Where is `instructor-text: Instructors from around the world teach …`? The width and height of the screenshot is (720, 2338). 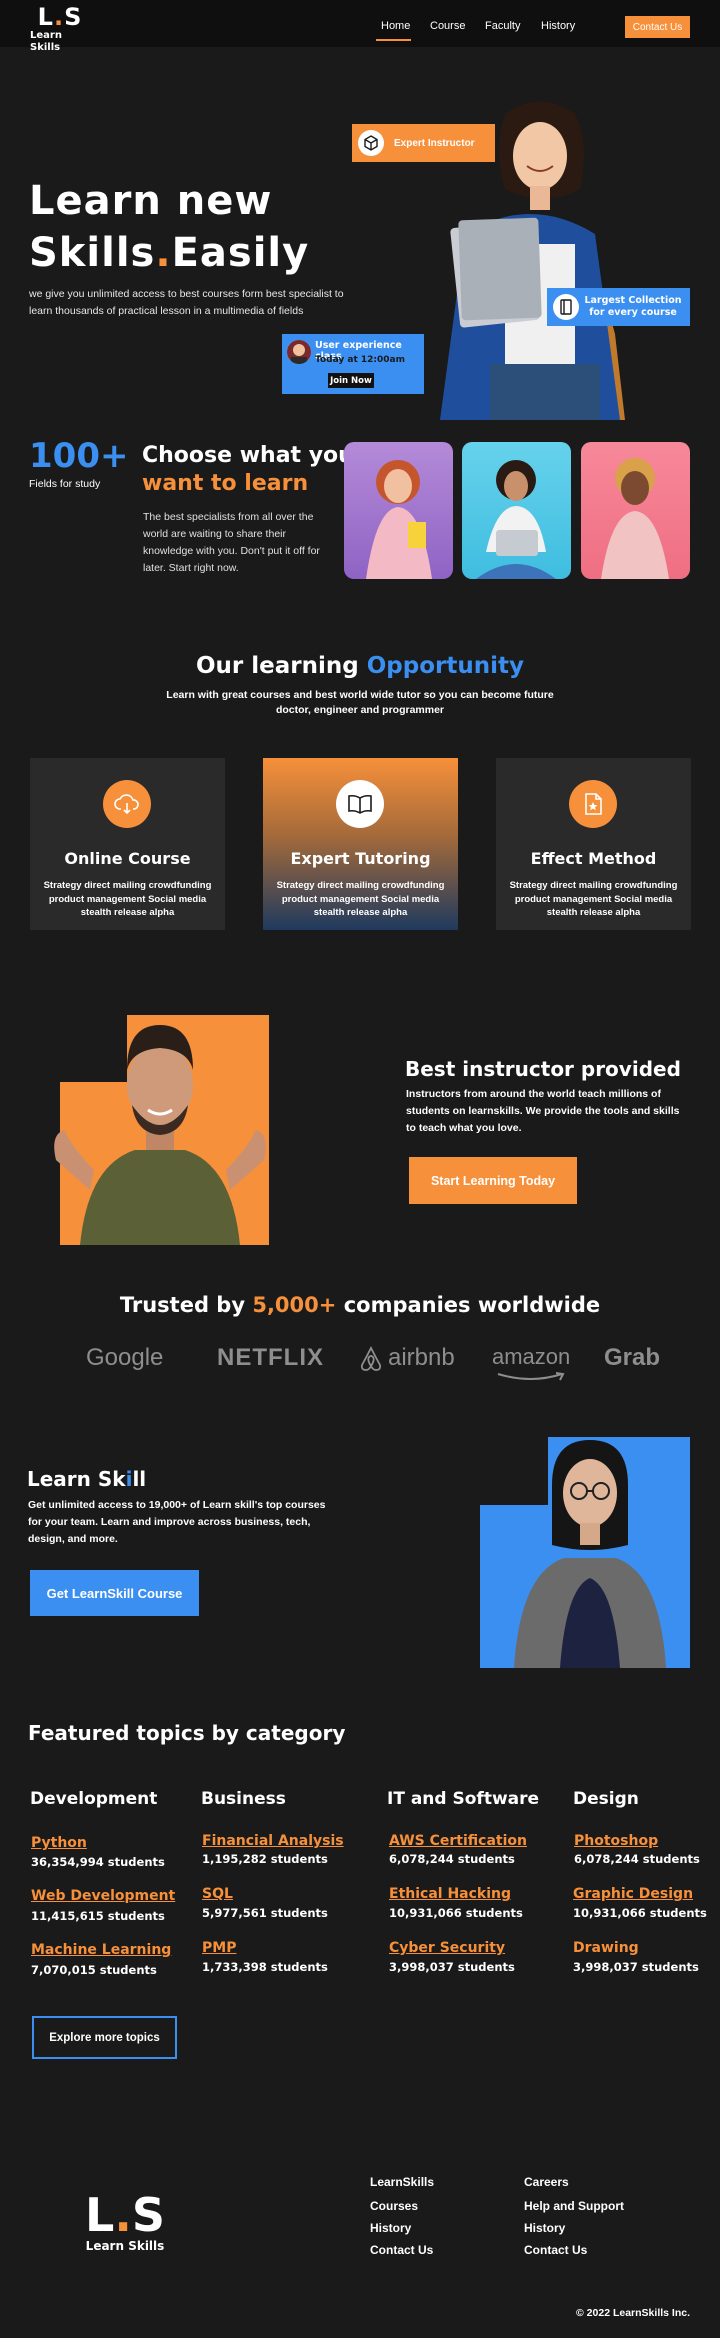 instructor-text: Instructors from around the world teach … is located at coordinates (543, 1111).